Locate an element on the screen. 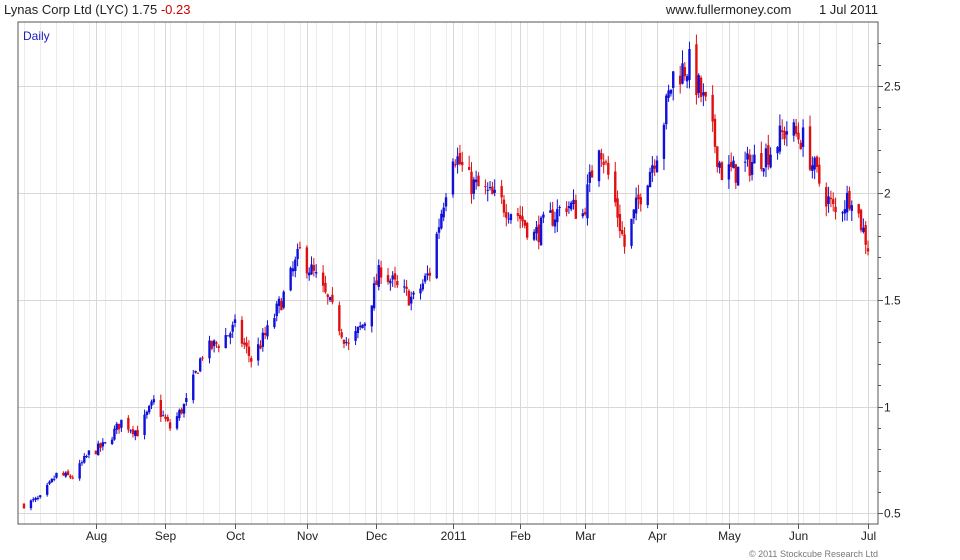 Image resolution: width=960 pixels, height=560 pixels. x-tick-label: Jul is located at coordinates (868, 536).